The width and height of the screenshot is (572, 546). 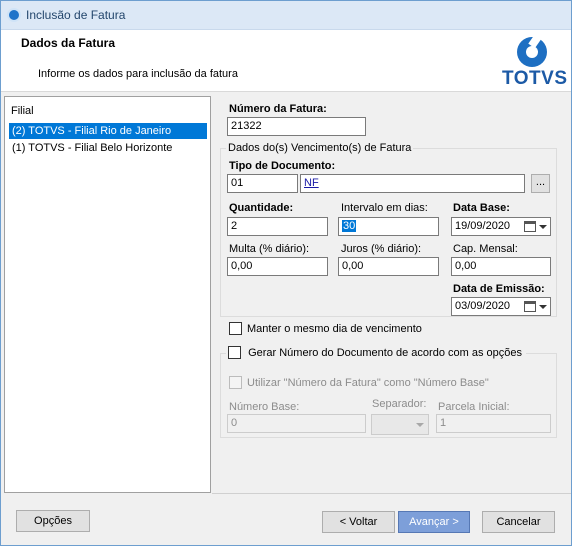 I want to click on intervalo-input: 30, so click(x=388, y=226).